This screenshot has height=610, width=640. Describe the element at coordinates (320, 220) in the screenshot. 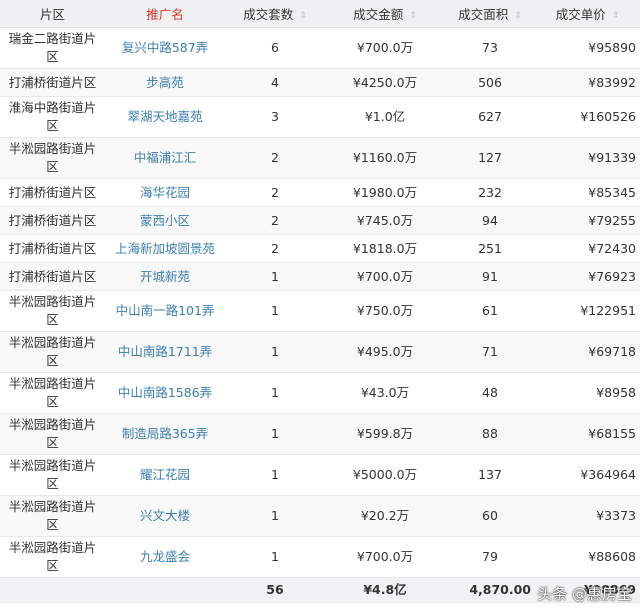

I see `table-row: 打浦桥街道片区 蒙西小区 2 ¥745.0万 94 ¥79255` at that location.